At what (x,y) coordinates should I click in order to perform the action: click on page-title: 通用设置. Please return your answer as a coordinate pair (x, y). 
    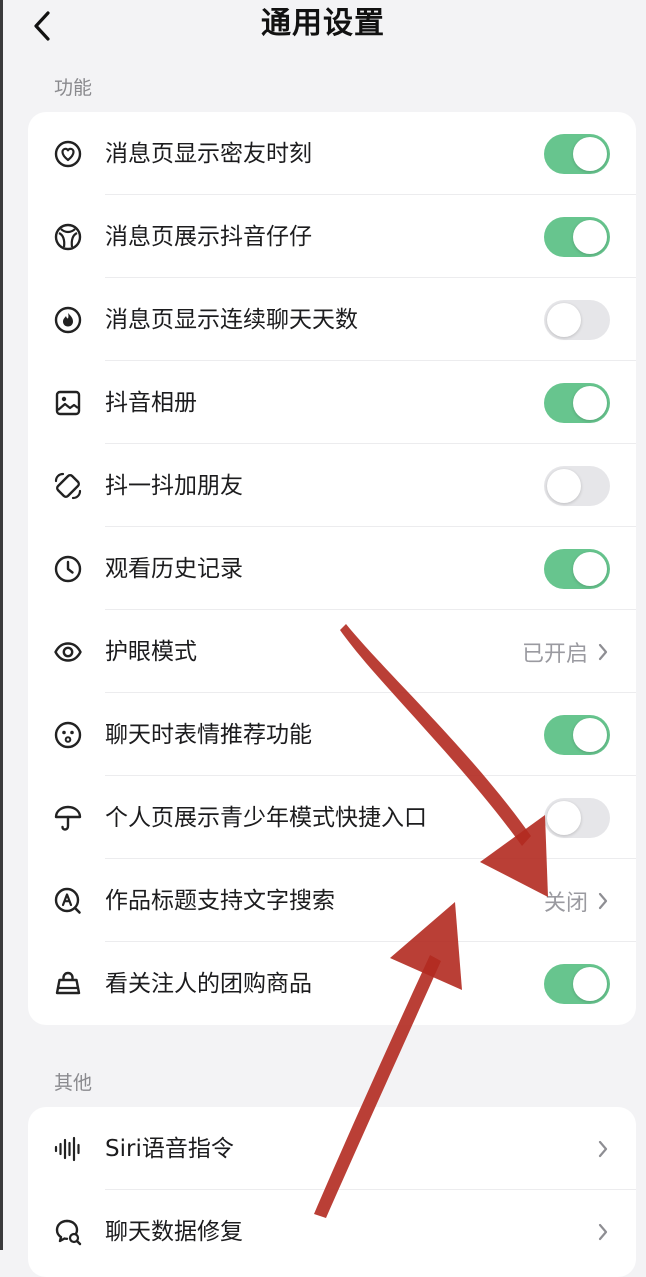
    Looking at the image, I should click on (323, 23).